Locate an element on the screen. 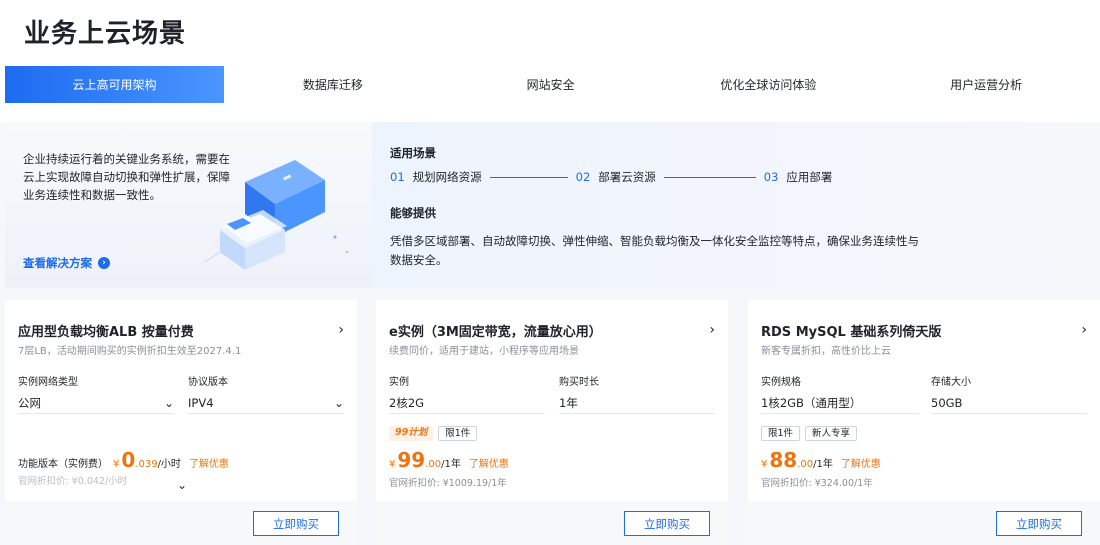 The width and height of the screenshot is (1100, 545). scenario-tabs: 云上高可用架构 数据库迁移 网站安全 优化全球访问体验 用户运营分析 is located at coordinates (550, 84).